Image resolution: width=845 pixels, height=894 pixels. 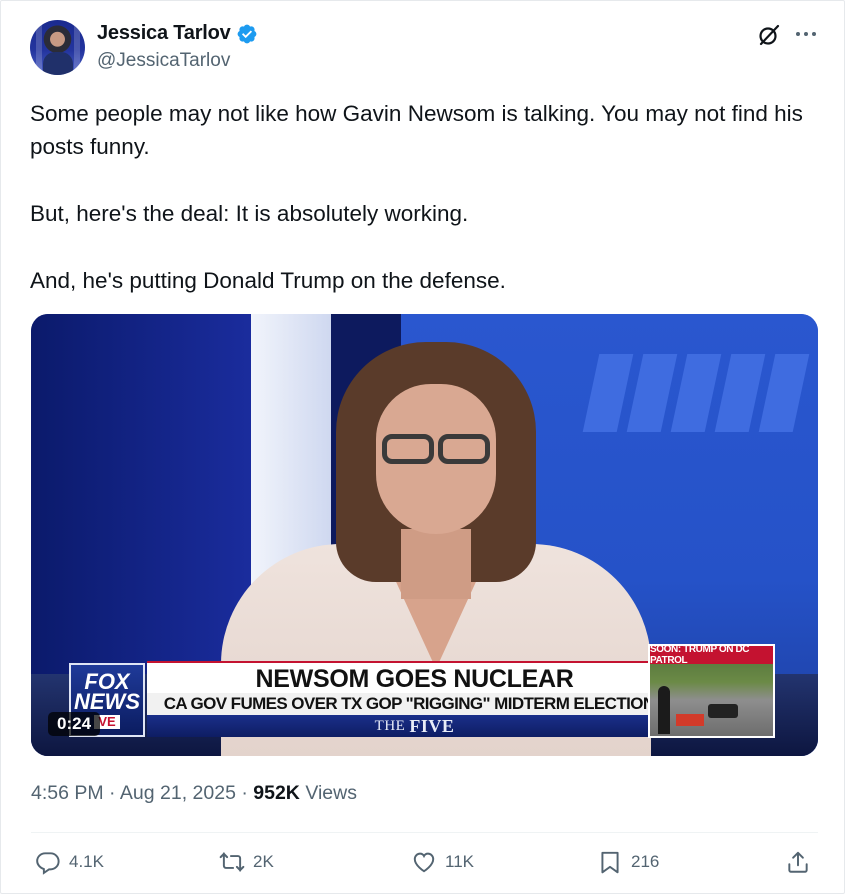 I want to click on like-button: 11K, so click(x=442, y=862).